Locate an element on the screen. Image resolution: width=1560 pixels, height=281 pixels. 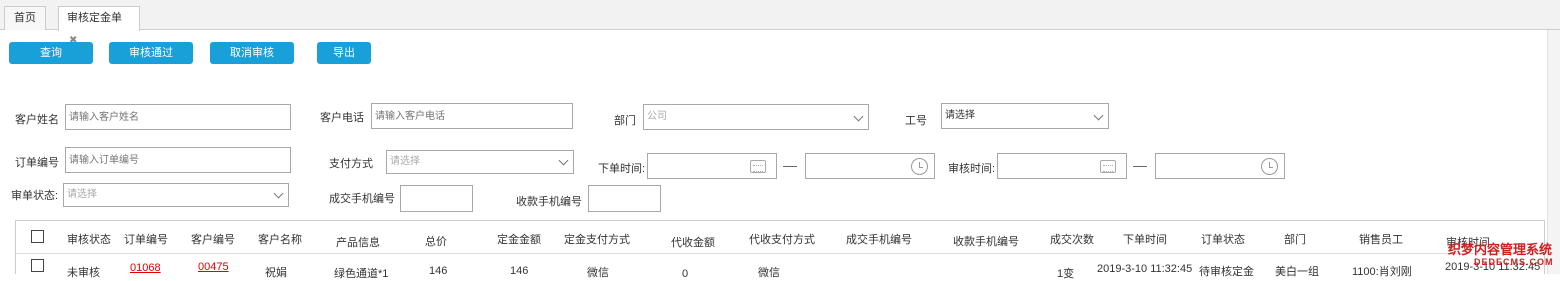
tab-audit-deposit-label: 审核定金单 is located at coordinates (94, 18).